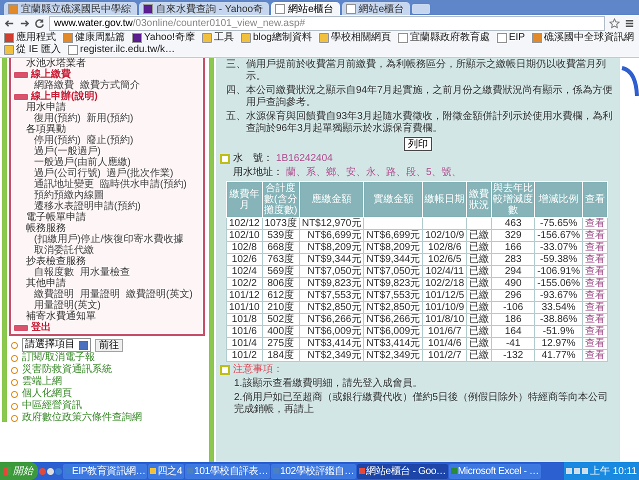  What do you see at coordinates (39, 23) in the screenshot?
I see `reload-icon` at bounding box center [39, 23].